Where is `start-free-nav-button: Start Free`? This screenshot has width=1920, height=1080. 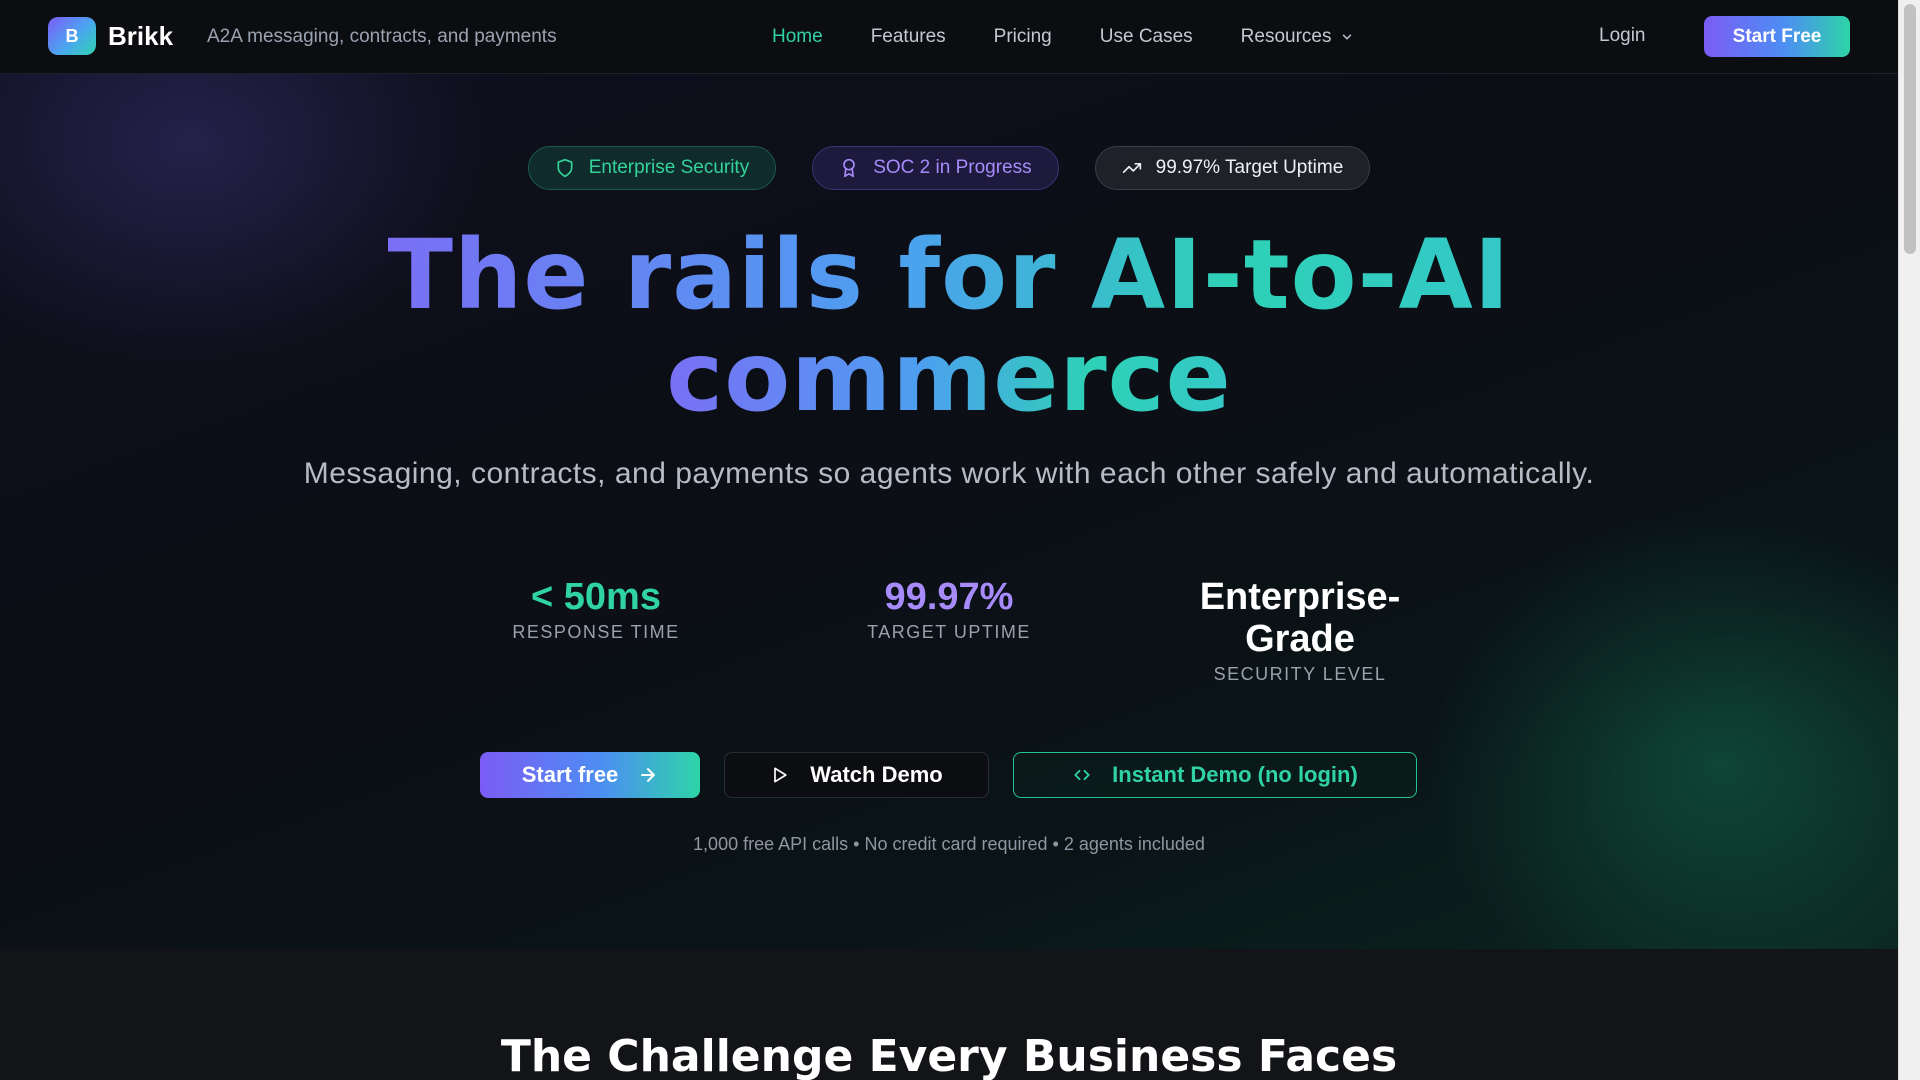 start-free-nav-button: Start Free is located at coordinates (1777, 36).